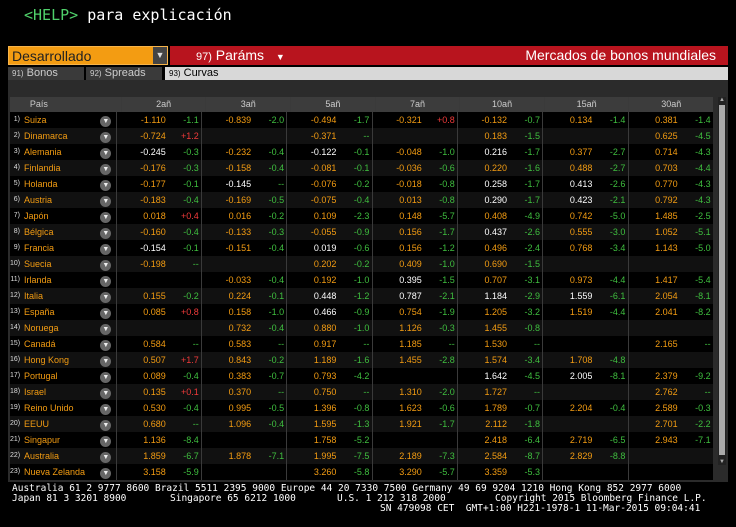 The image size is (736, 527). I want to click on yield-cell: 2.054 -8.1, so click(670, 296).